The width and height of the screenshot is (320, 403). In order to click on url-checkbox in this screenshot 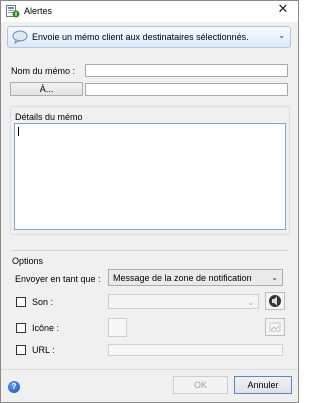, I will do `click(21, 350)`.